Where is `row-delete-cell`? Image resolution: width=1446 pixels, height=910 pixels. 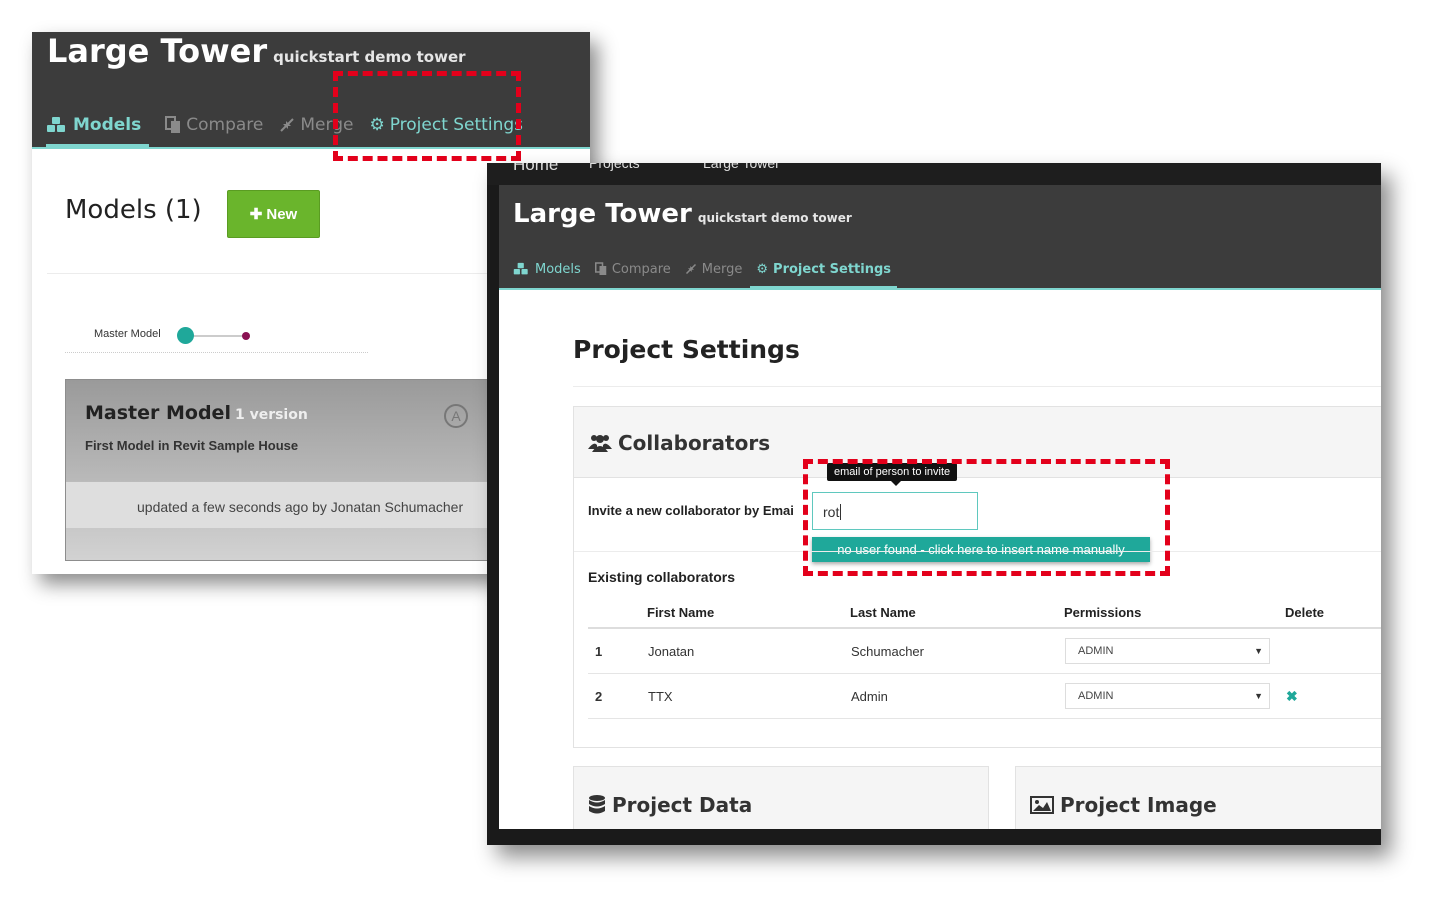
row-delete-cell is located at coordinates (1333, 651).